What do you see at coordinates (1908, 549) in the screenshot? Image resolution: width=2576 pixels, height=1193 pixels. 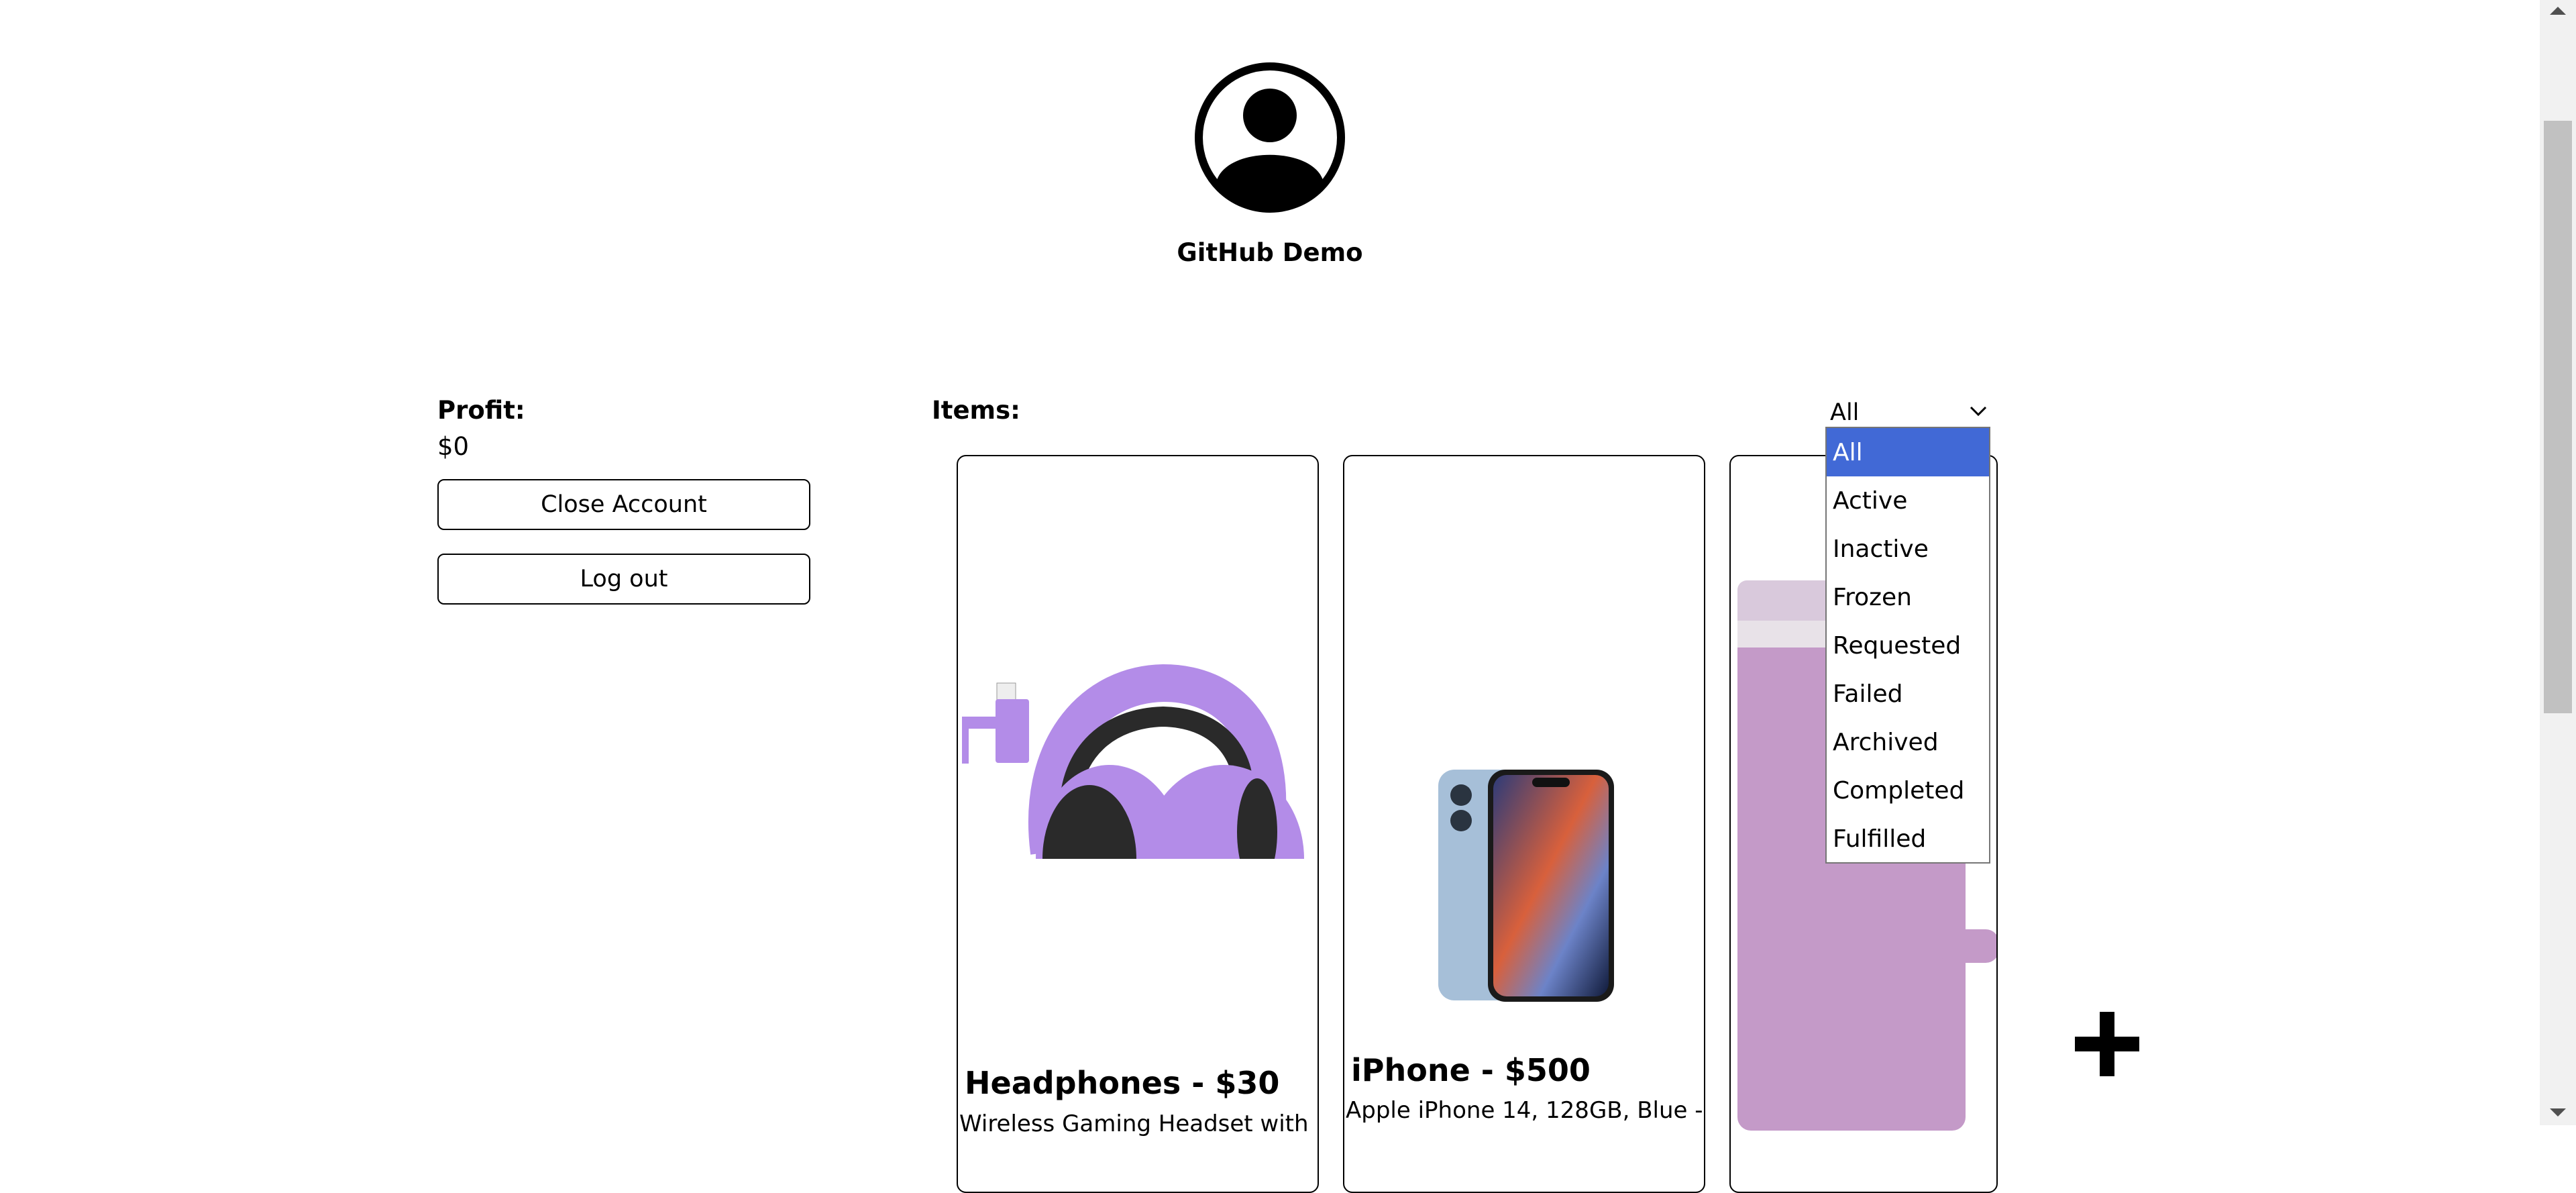 I see `filter-option-inactive: Inactive` at bounding box center [1908, 549].